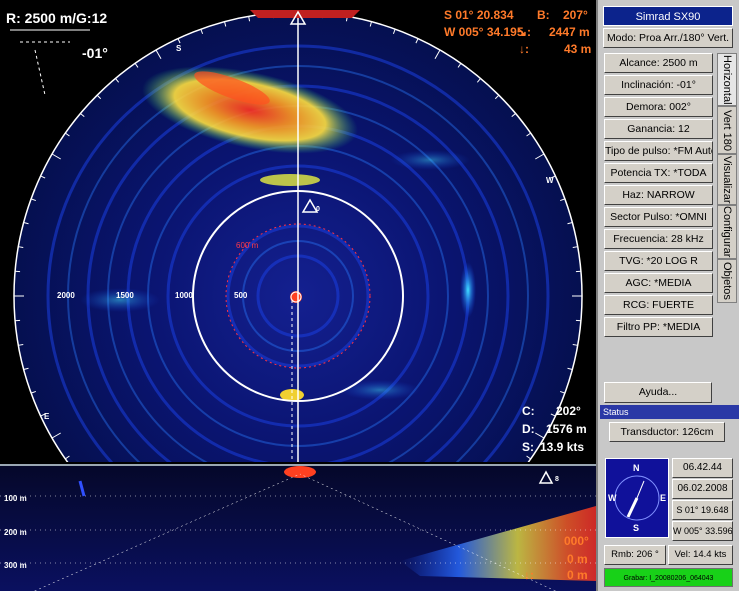 The width and height of the screenshot is (739, 591). I want to click on depth-label-100: 100 m, so click(15, 498).